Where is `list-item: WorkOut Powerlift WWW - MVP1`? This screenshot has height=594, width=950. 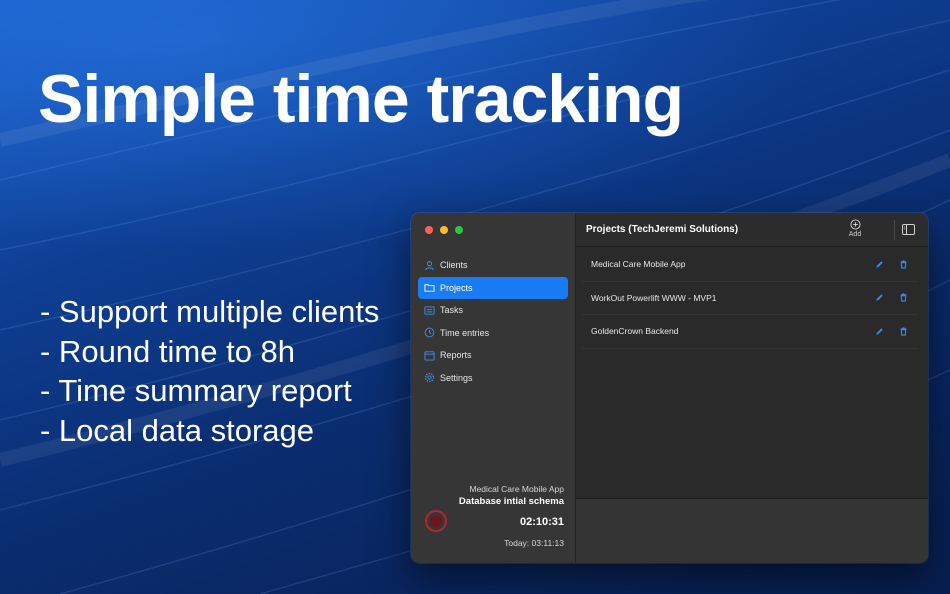
list-item: WorkOut Powerlift WWW - MVP1 is located at coordinates (750, 298).